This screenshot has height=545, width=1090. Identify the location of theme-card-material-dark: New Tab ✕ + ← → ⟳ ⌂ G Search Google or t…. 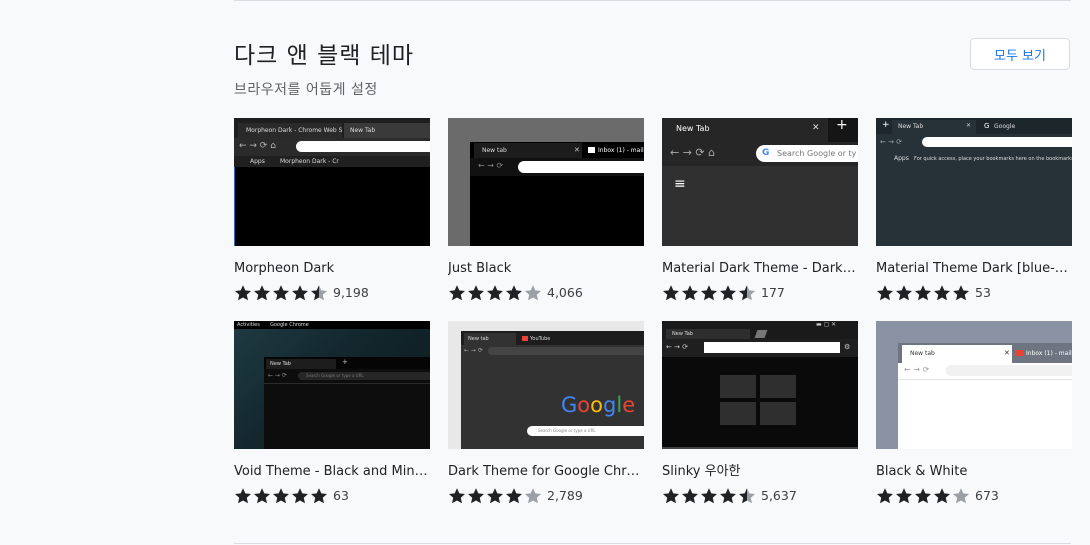
(760, 209).